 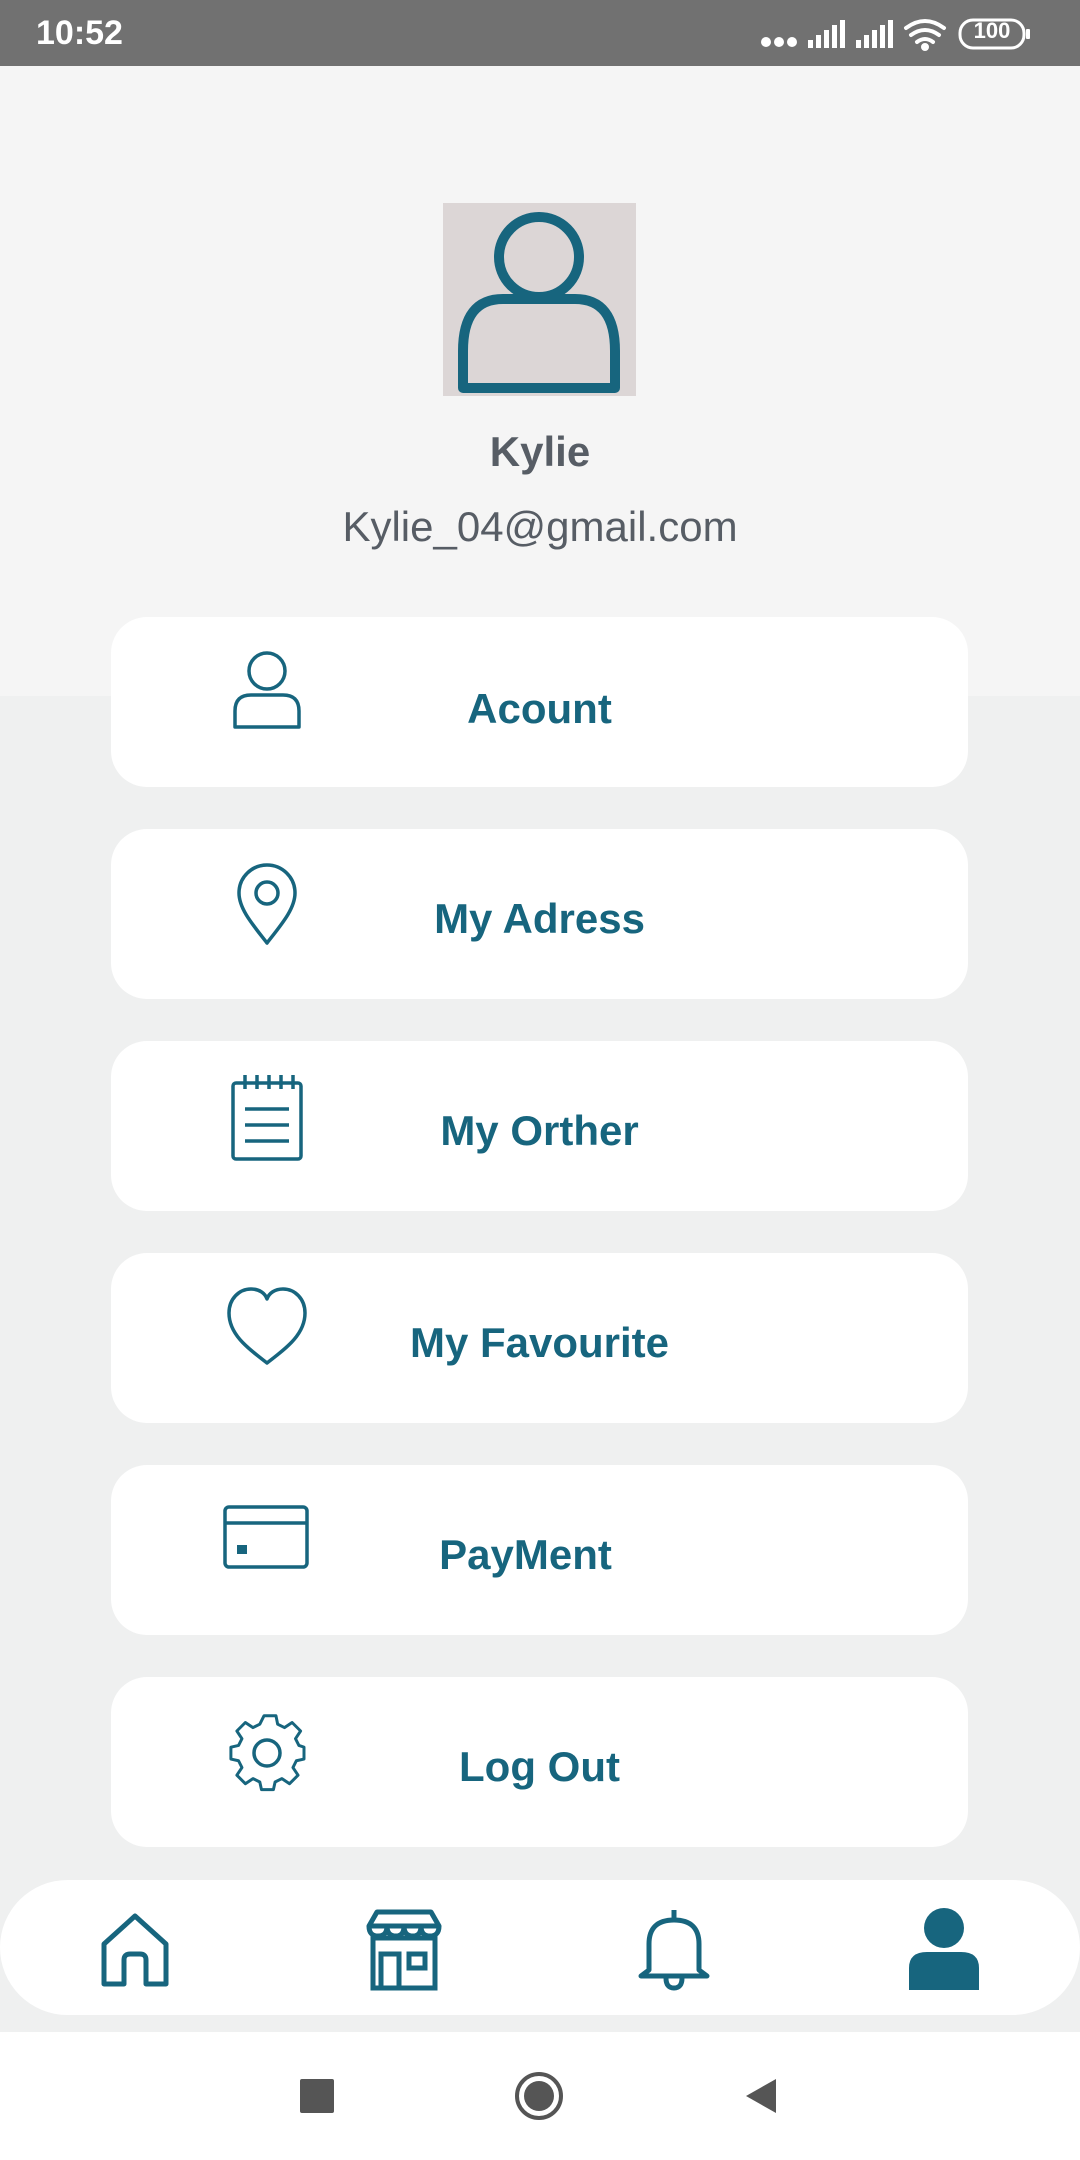 What do you see at coordinates (674, 1949) in the screenshot?
I see `bell-icon` at bounding box center [674, 1949].